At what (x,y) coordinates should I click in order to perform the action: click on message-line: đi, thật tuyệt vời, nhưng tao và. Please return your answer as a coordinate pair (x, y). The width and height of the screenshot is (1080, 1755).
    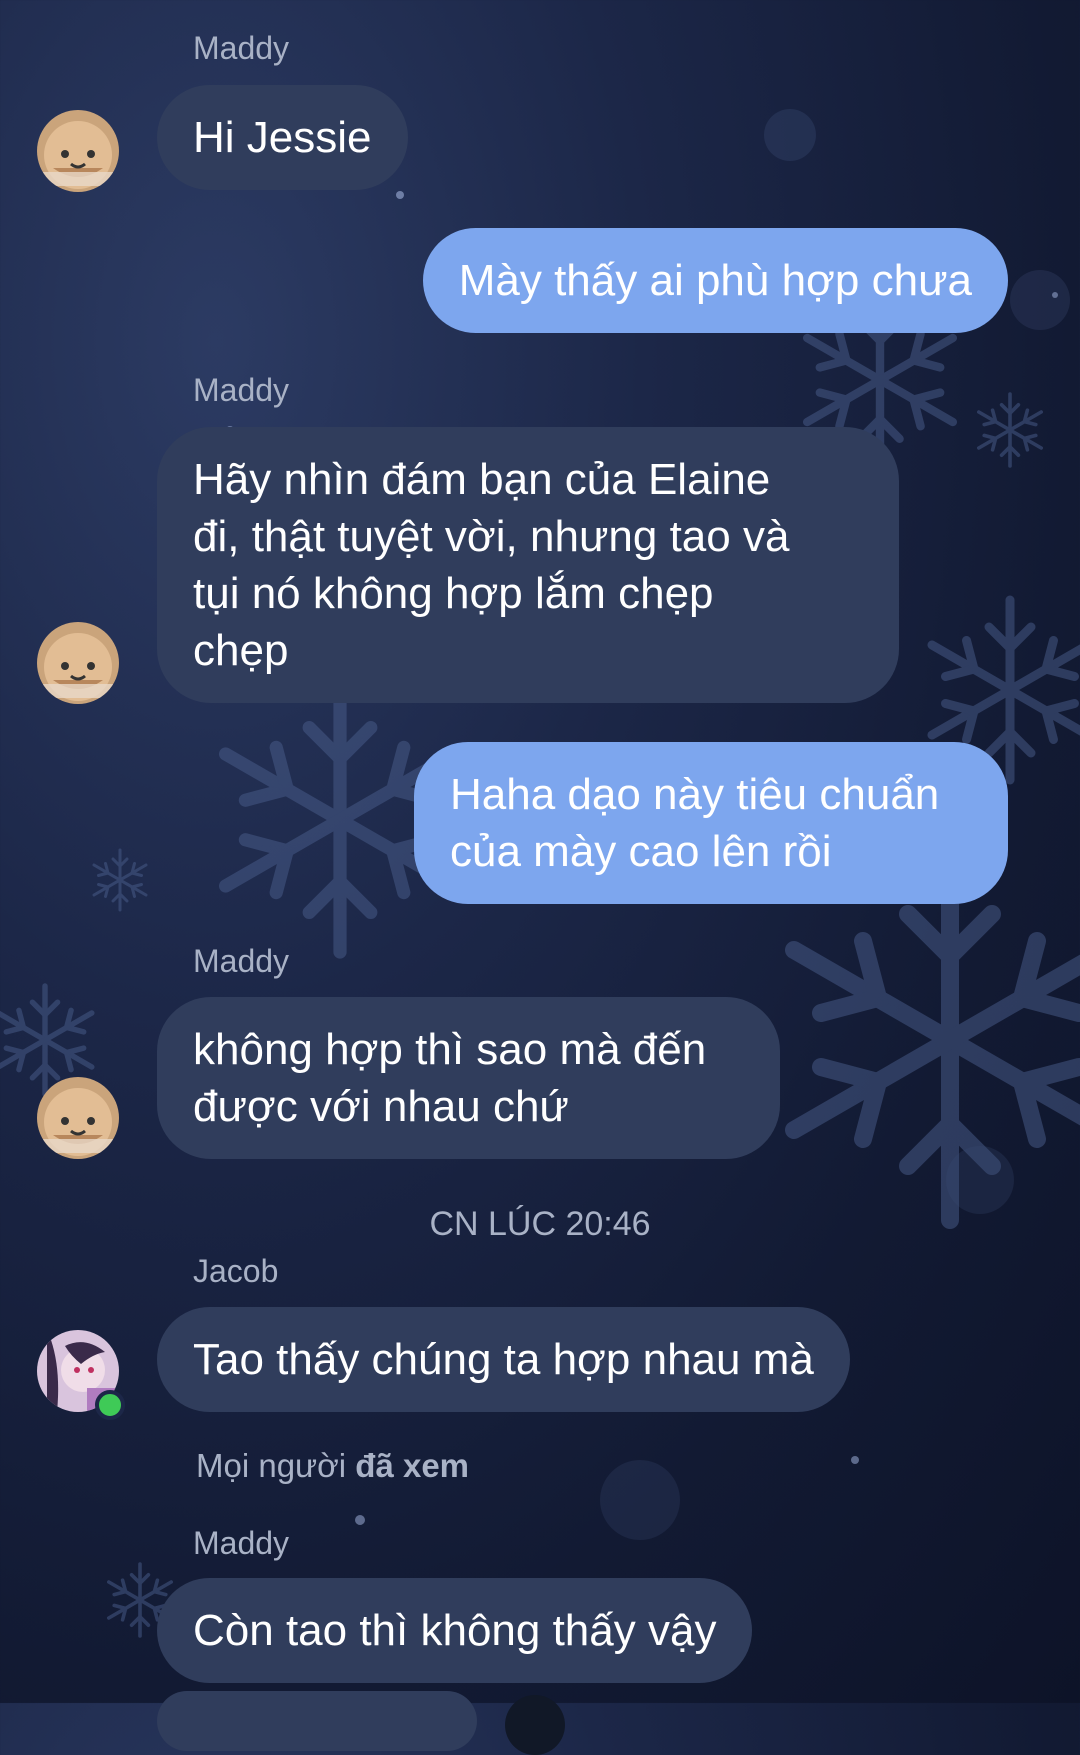
    Looking at the image, I should click on (491, 536).